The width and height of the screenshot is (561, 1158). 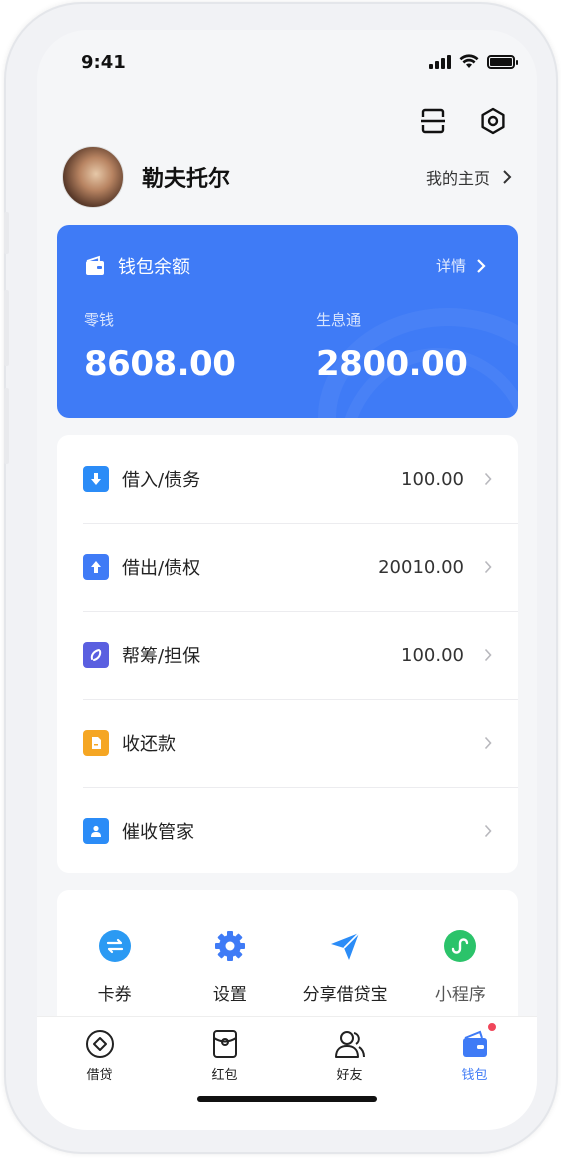 I want to click on profile-header: 勒夫托尔 我的主页, so click(x=287, y=177).